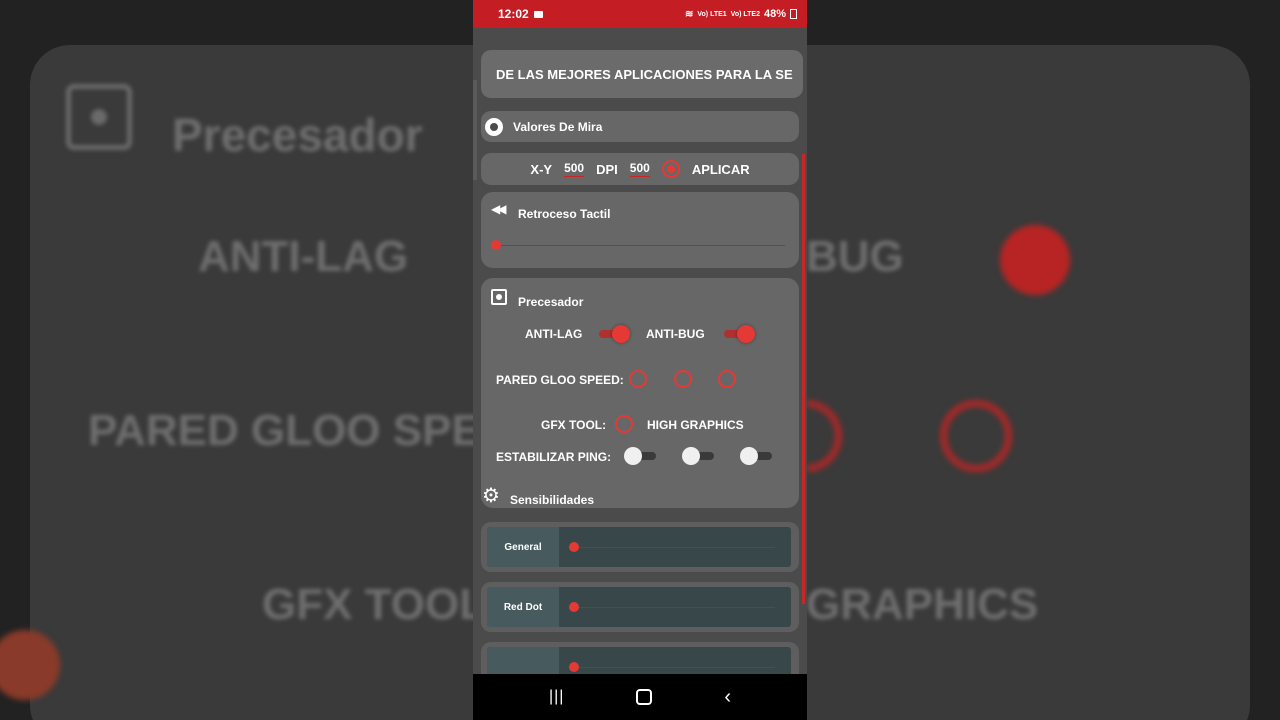  What do you see at coordinates (541, 169) in the screenshot?
I see `xy-label: X-Y` at bounding box center [541, 169].